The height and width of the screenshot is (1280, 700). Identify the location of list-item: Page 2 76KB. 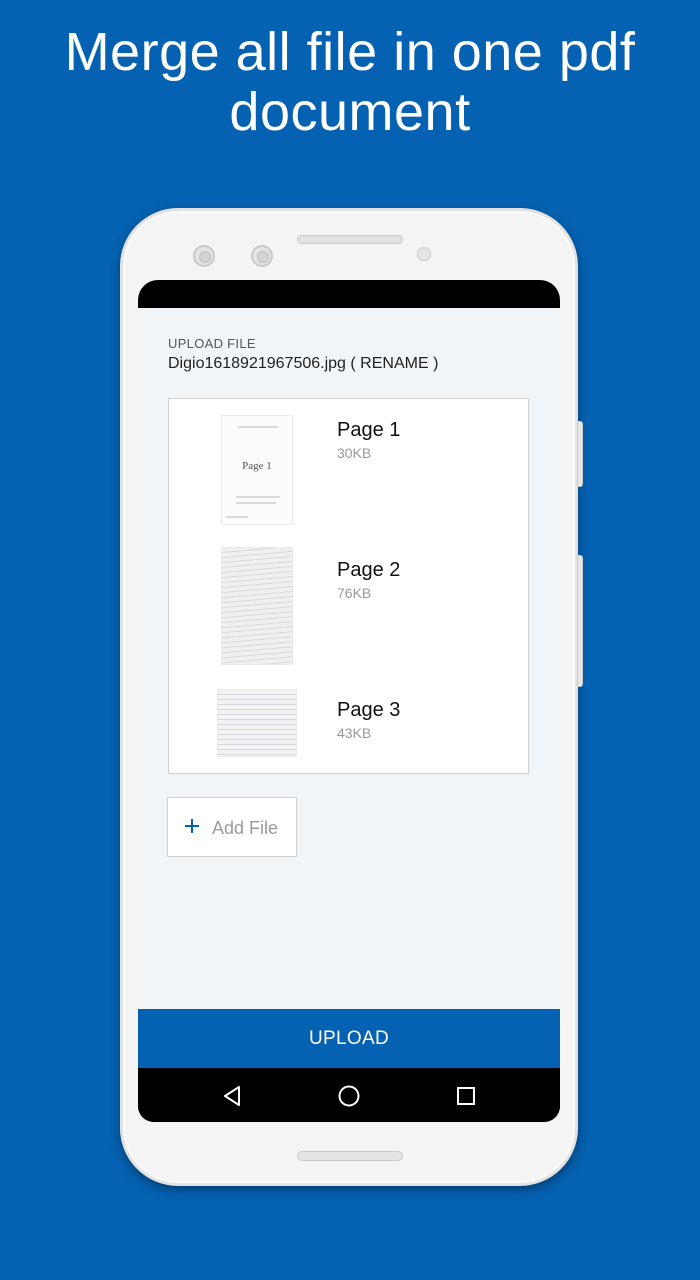
(348, 609).